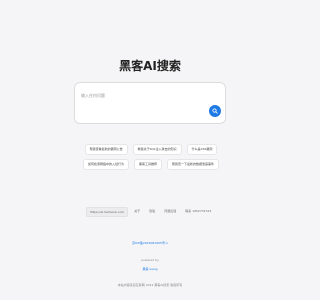  I want to click on suggestion-chip: 什么是XSS漏洞, so click(202, 149).